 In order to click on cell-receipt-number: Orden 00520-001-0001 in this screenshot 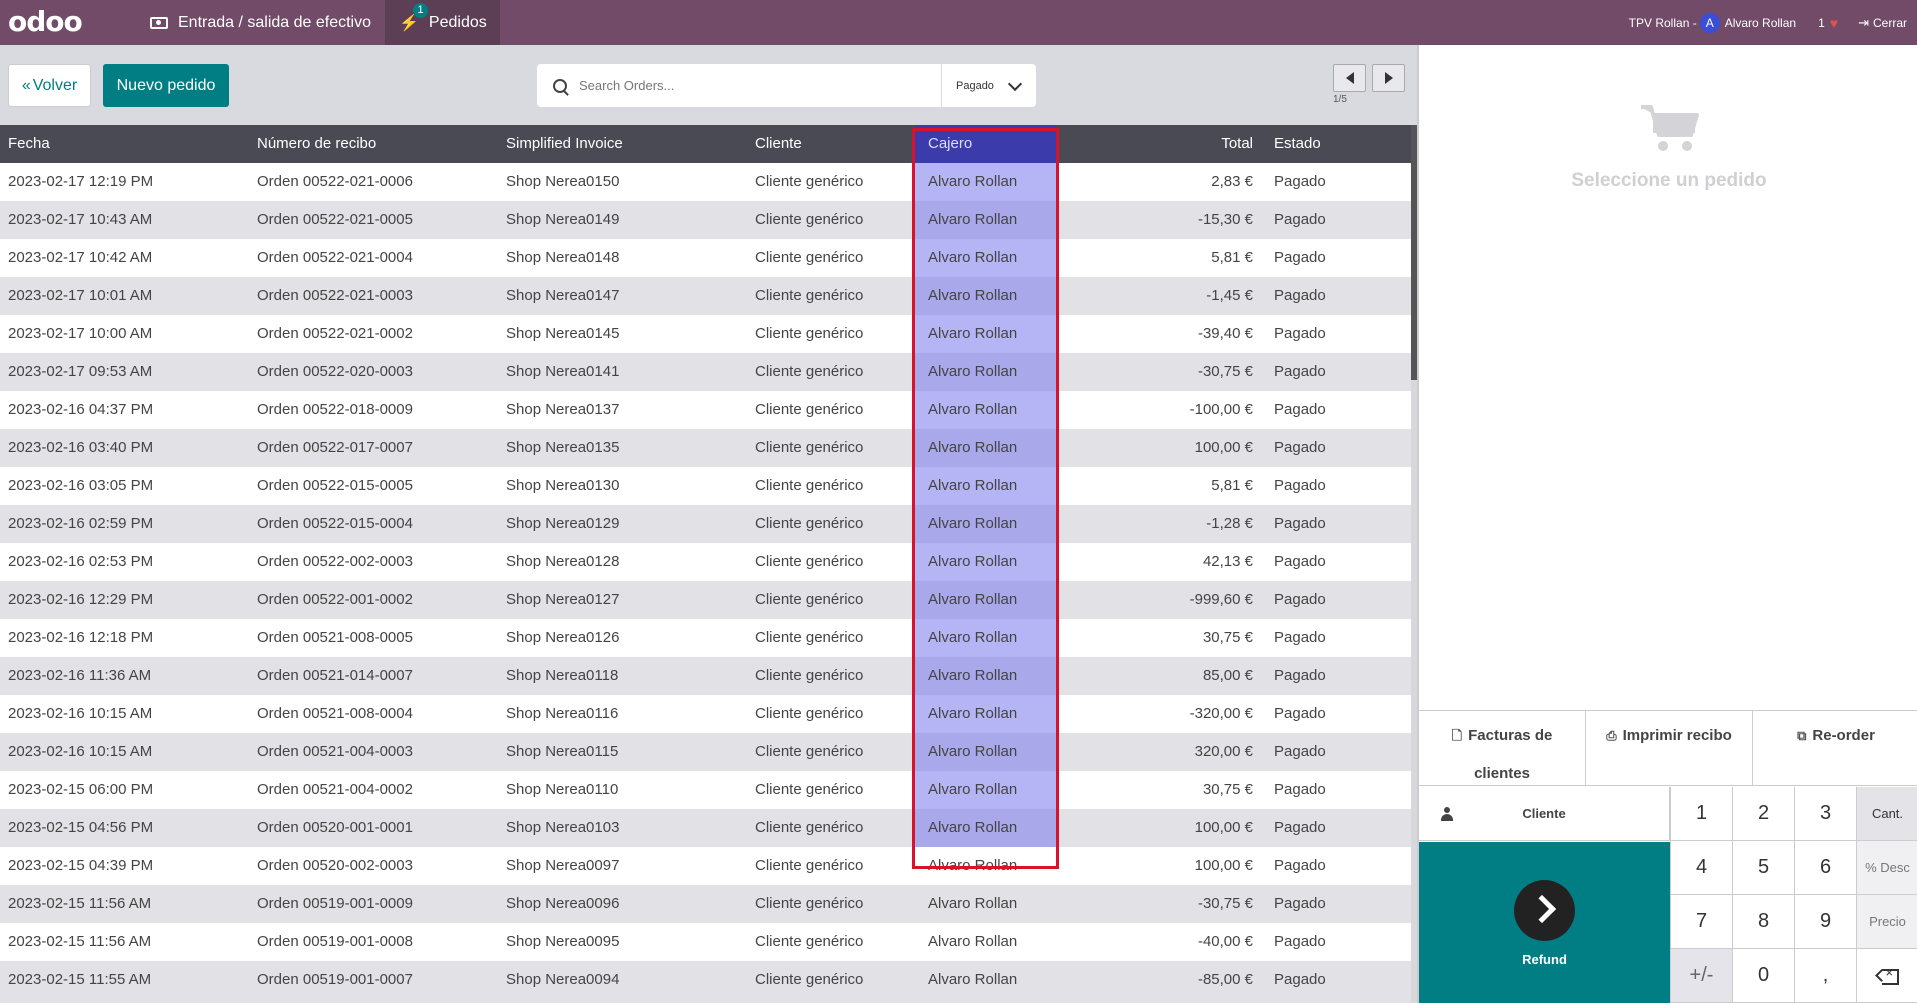, I will do `click(335, 827)`.